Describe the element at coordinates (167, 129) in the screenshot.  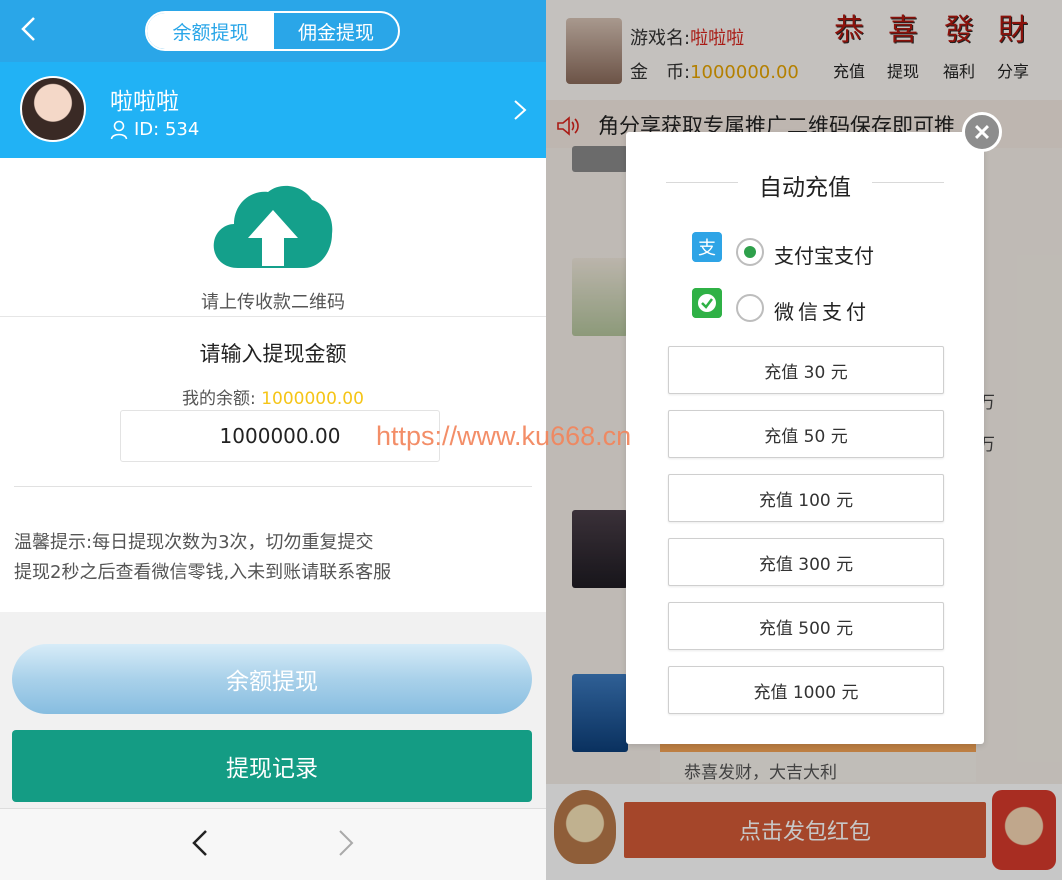
I see `profile-id: ID: 534` at that location.